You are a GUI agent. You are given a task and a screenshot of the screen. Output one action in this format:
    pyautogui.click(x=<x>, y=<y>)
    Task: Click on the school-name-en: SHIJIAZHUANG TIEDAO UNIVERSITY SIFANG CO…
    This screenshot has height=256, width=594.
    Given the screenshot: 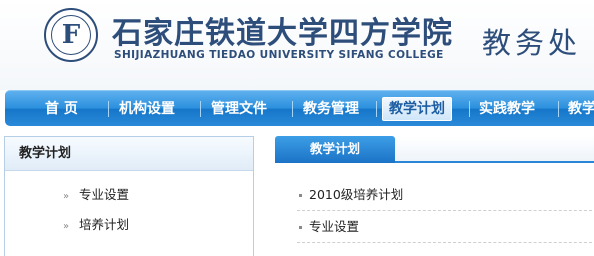 What is the action you would take?
    pyautogui.click(x=279, y=55)
    